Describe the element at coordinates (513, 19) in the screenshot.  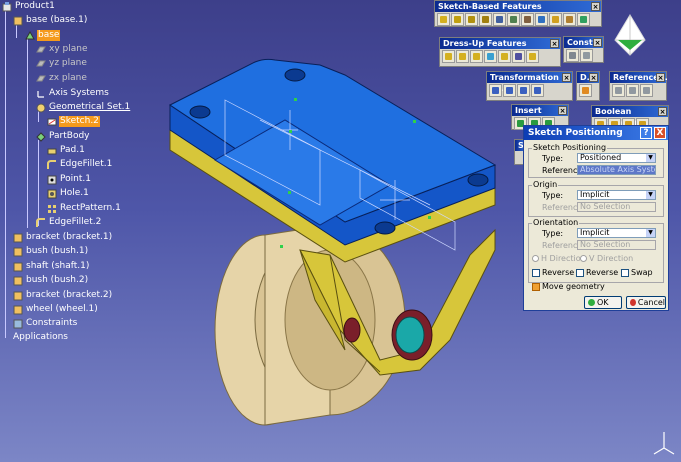
I see `rib-icon` at that location.